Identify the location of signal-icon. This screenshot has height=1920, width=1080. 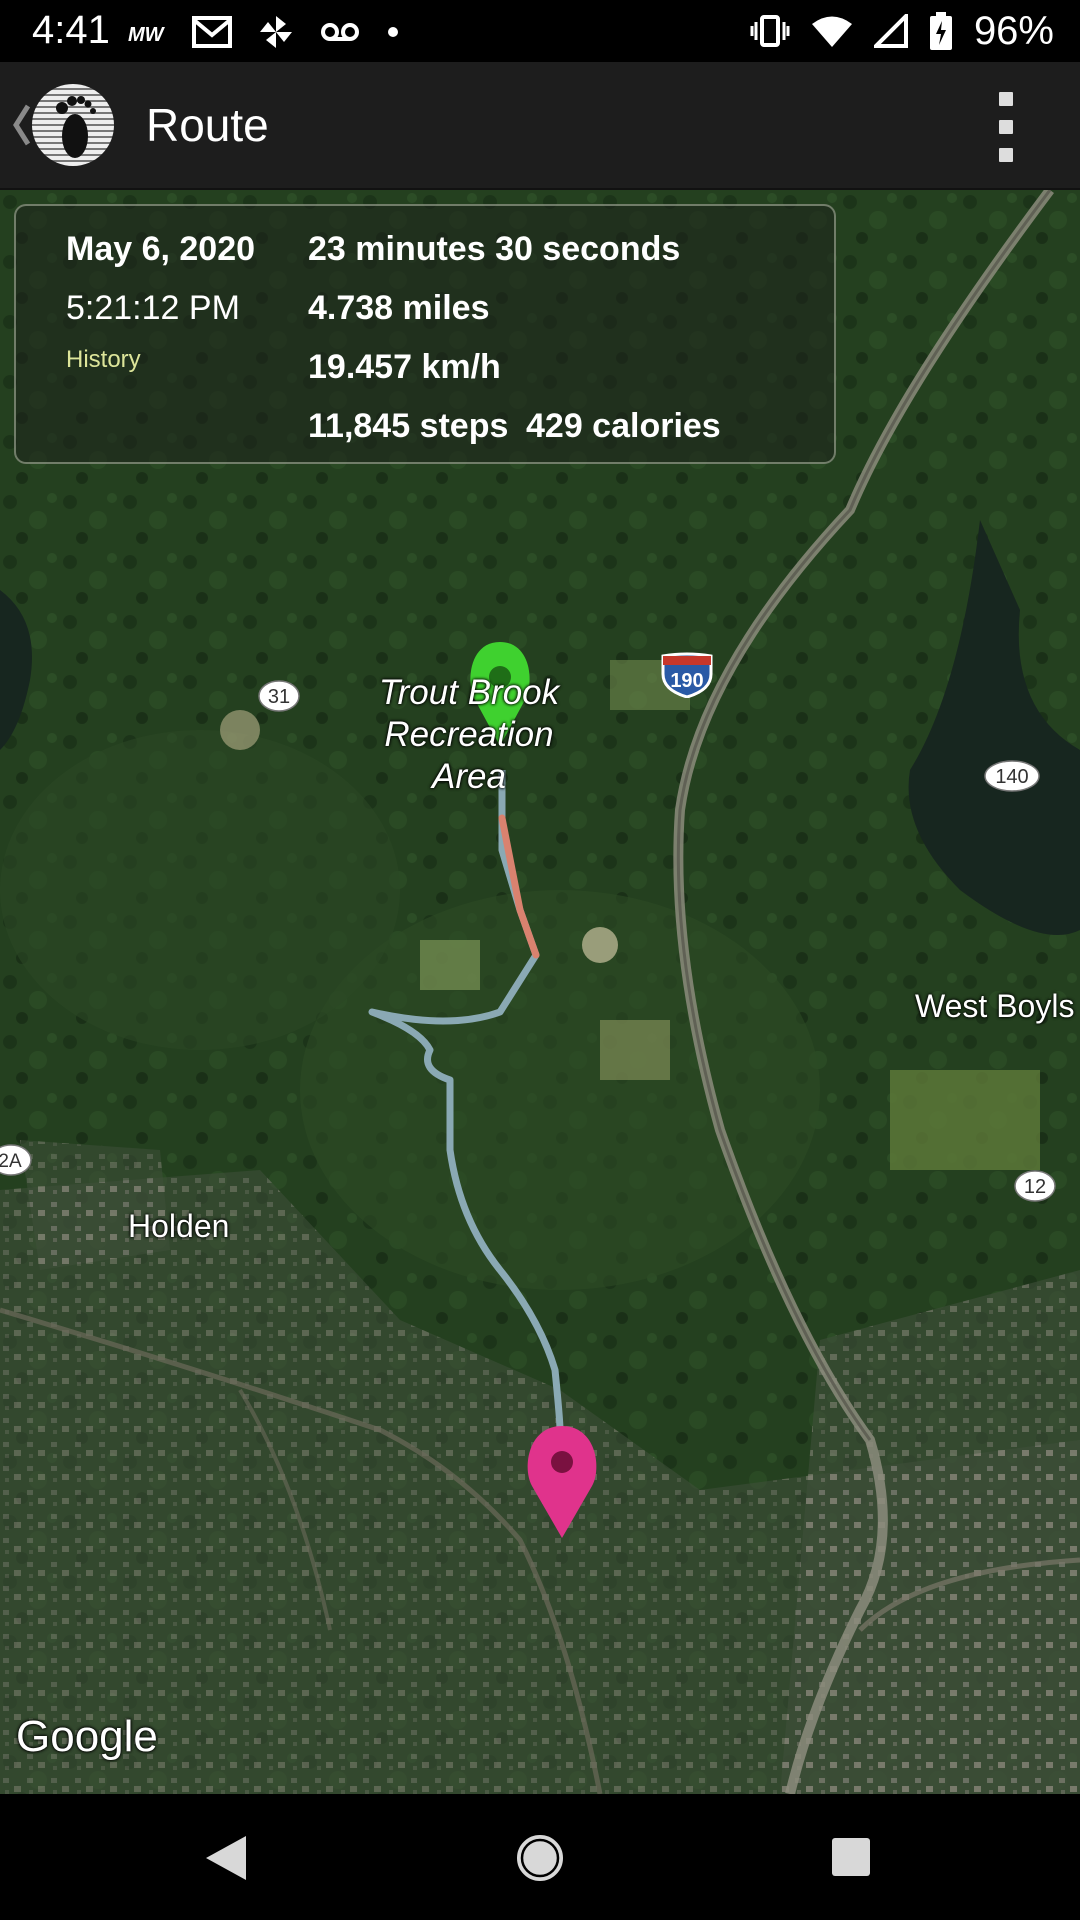
(890, 31).